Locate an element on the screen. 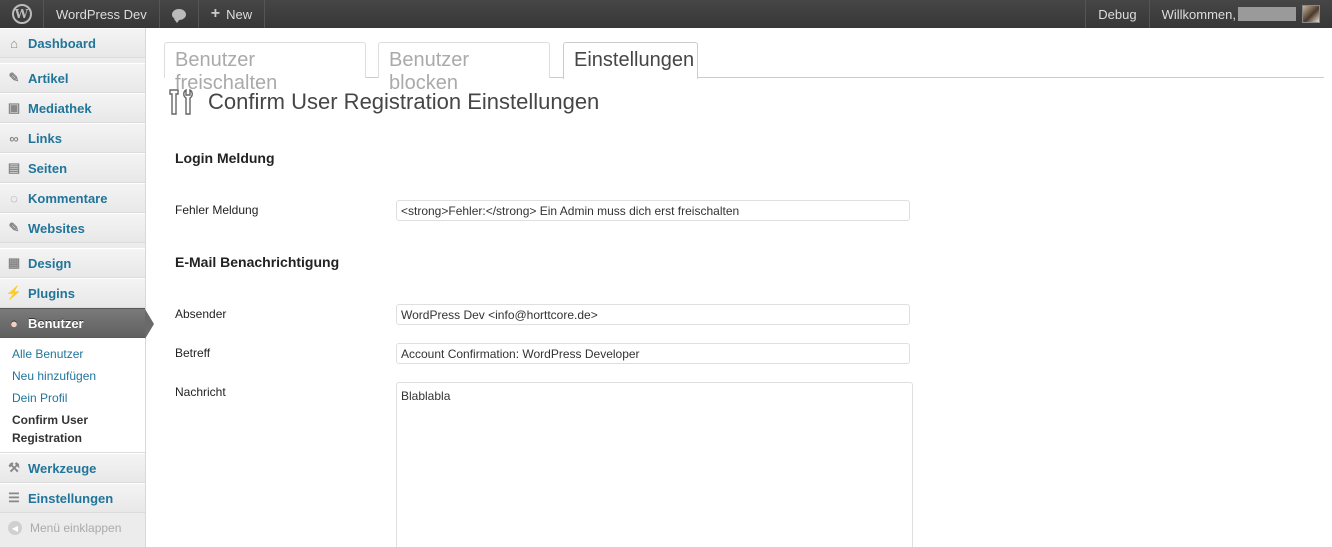  submenu-alle-benutzer: Alle Benutzer is located at coordinates (78, 354).